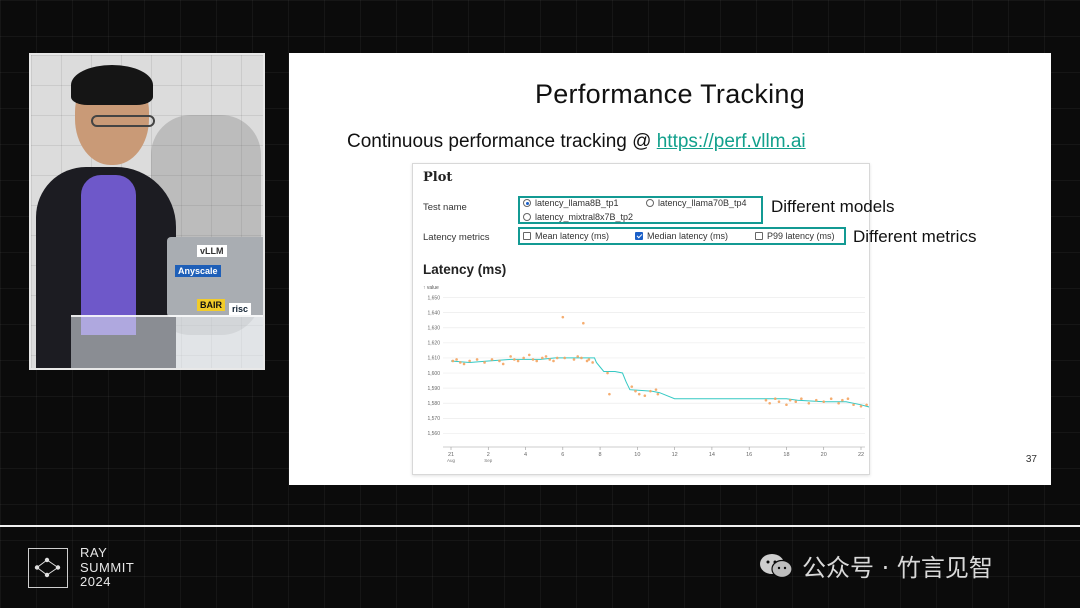  What do you see at coordinates (525, 455) in the screenshot?
I see `x-tick-label: 4` at bounding box center [525, 455].